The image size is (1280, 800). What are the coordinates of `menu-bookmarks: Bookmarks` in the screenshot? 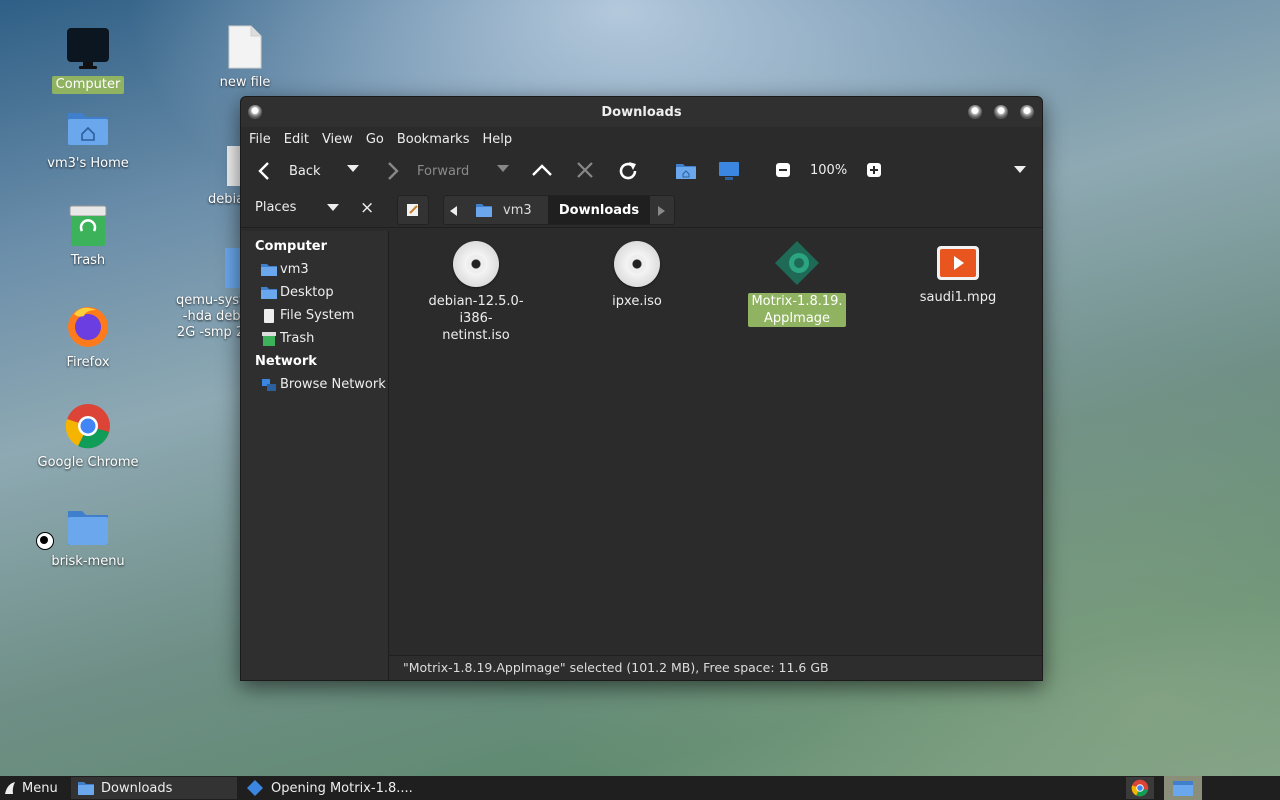 It's located at (437, 139).